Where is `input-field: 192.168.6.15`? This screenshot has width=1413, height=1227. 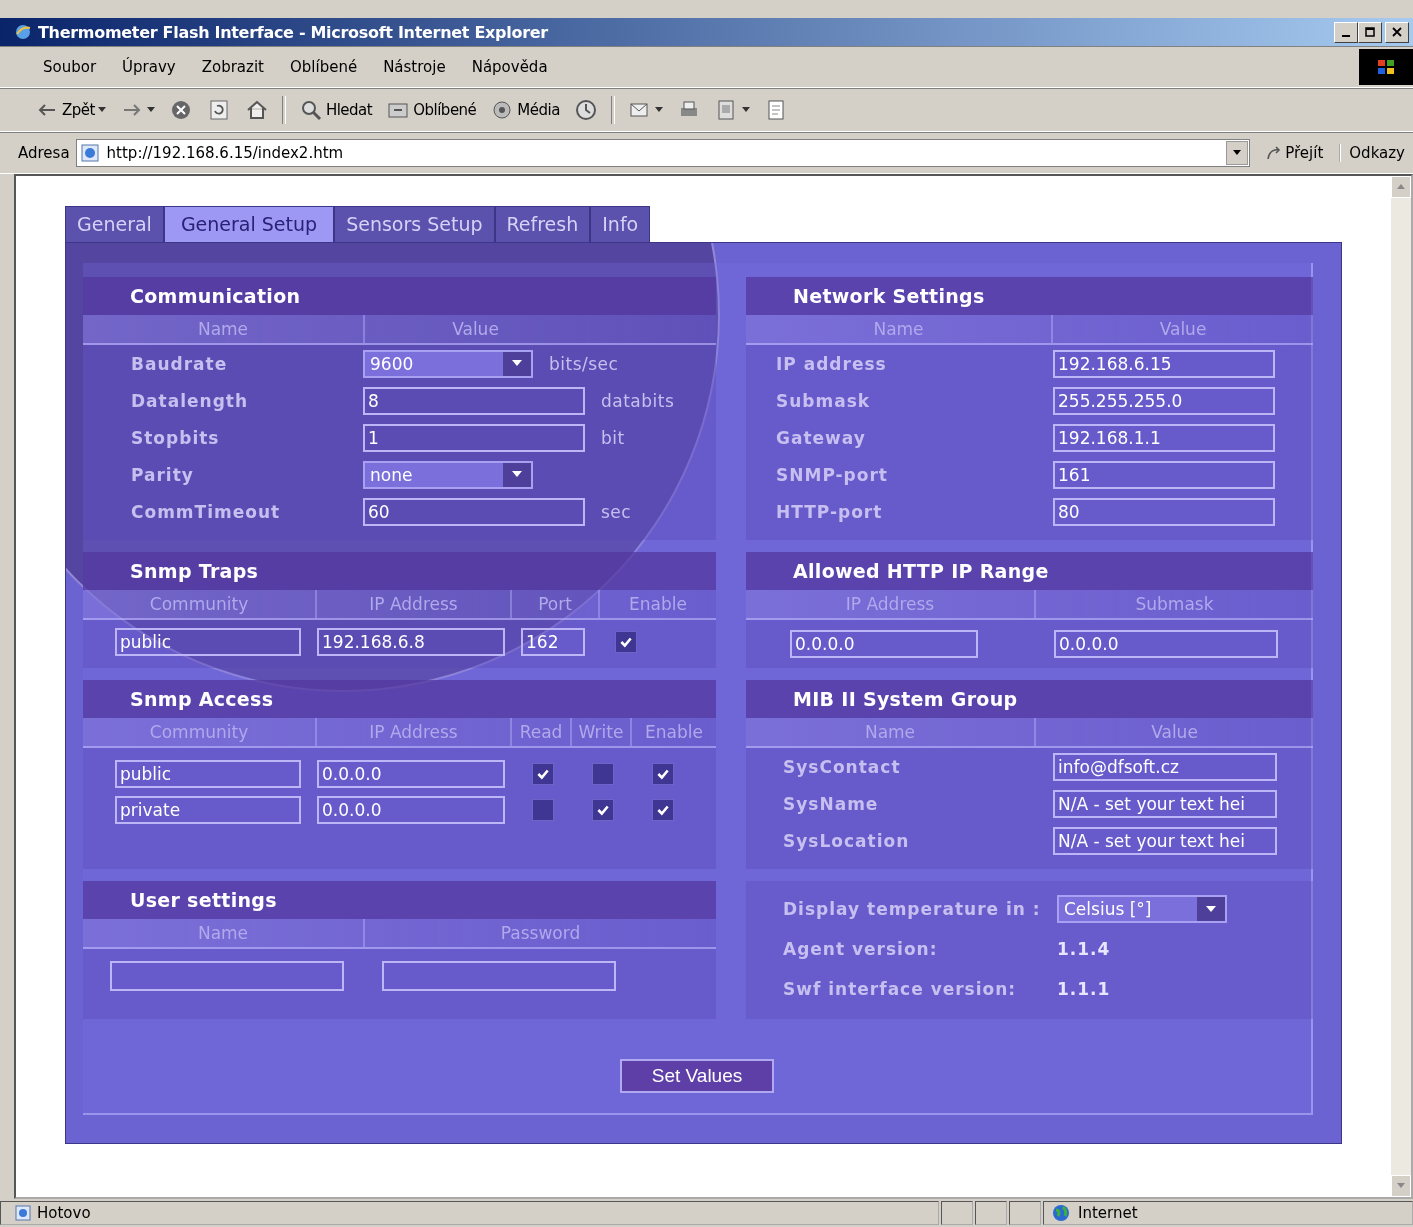 input-field: 192.168.6.15 is located at coordinates (1164, 363).